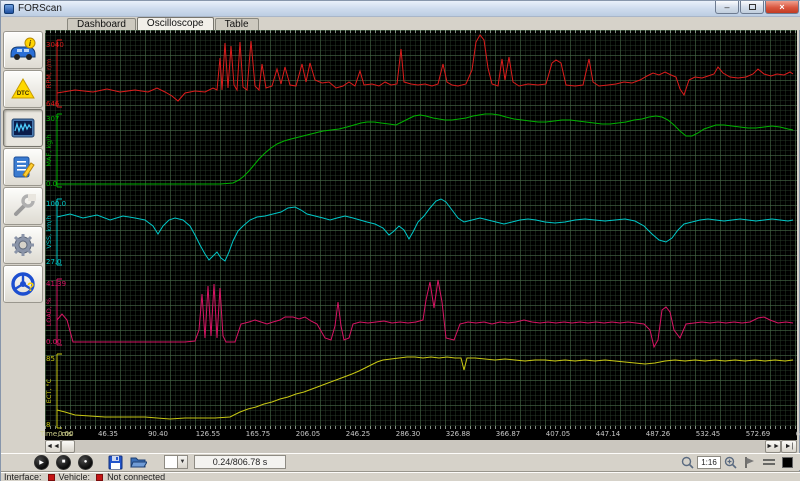 The height and width of the screenshot is (481, 800). Describe the element at coordinates (658, 434) in the screenshot. I see `x-tick-label: 487.26` at that location.